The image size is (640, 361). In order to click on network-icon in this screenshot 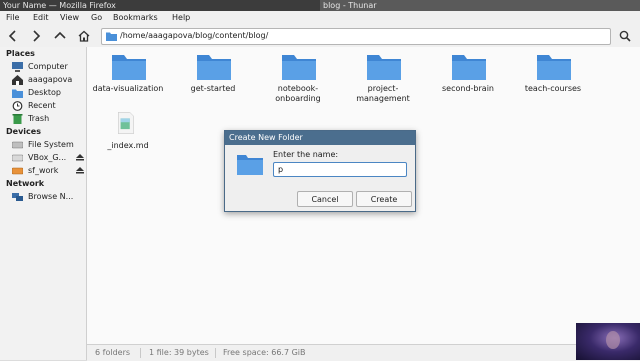, I will do `click(17, 197)`.